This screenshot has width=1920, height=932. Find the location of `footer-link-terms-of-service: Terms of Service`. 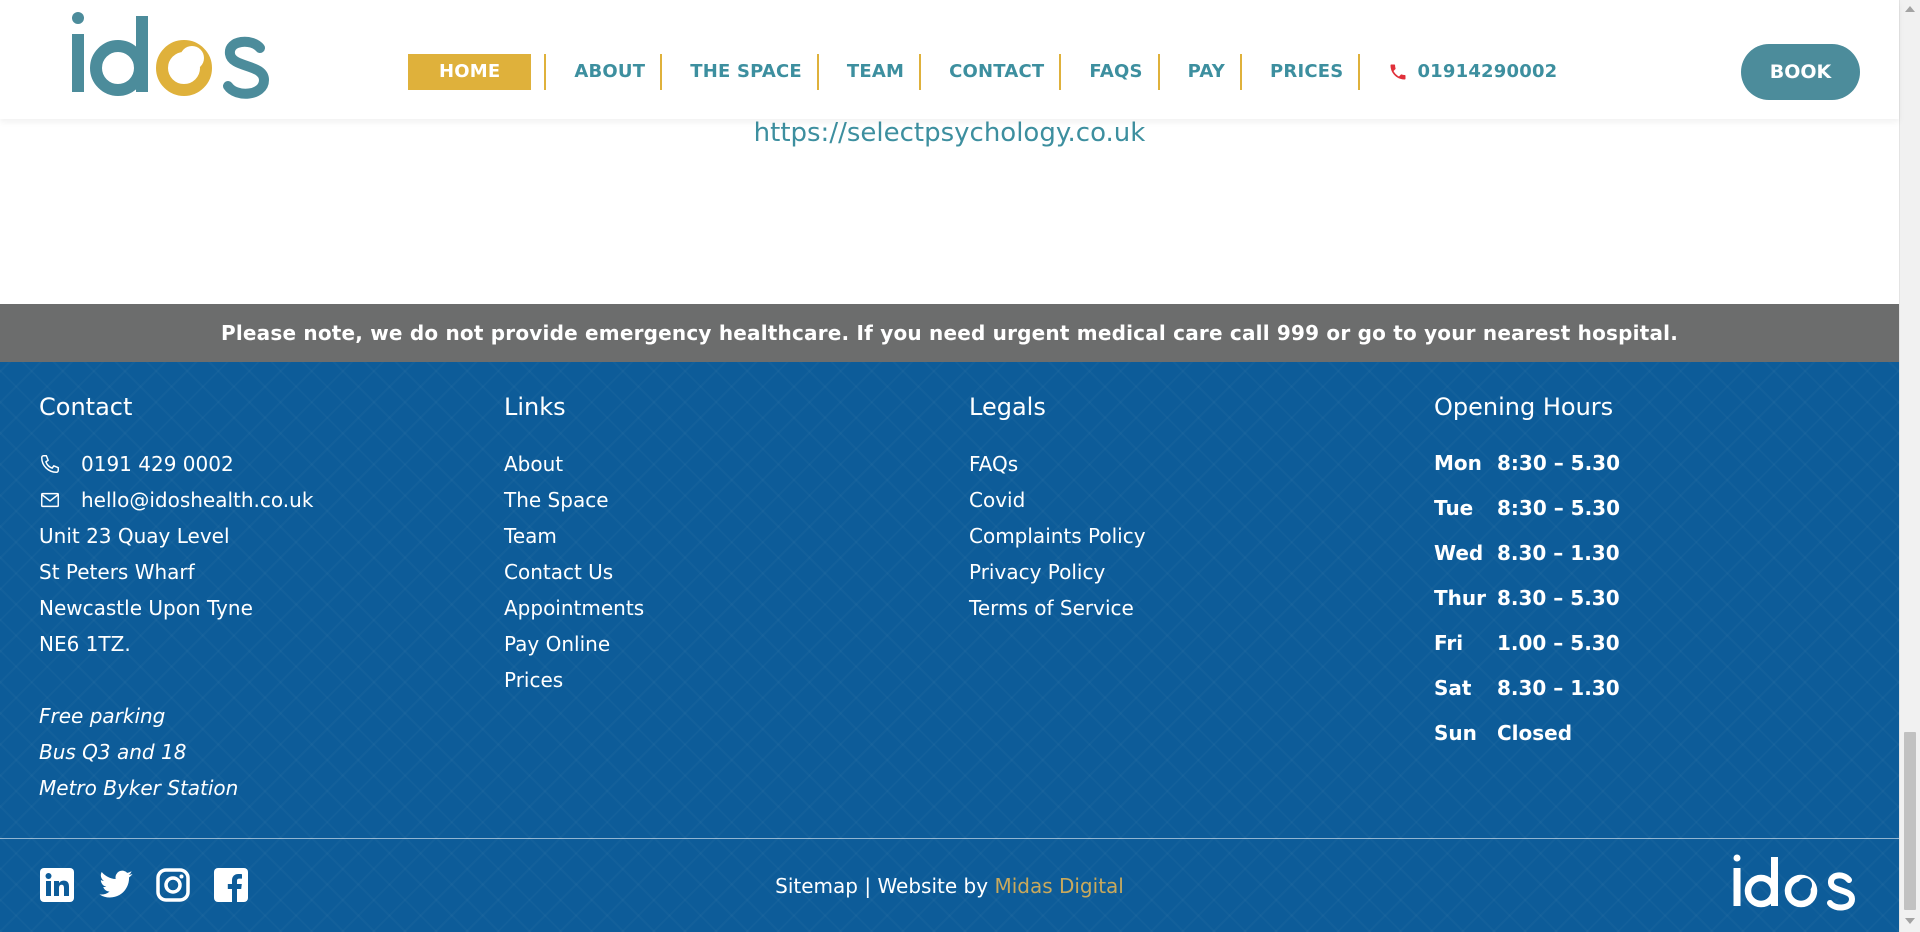

footer-link-terms-of-service: Terms of Service is located at coordinates (1057, 608).